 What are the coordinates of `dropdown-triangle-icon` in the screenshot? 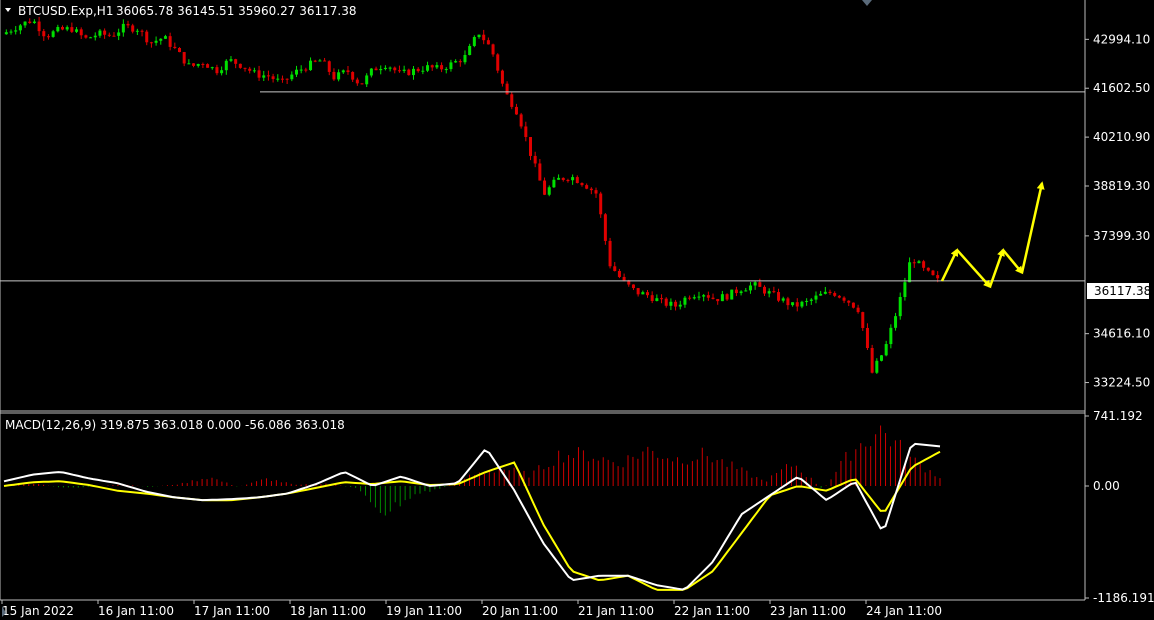 It's located at (8, 10).